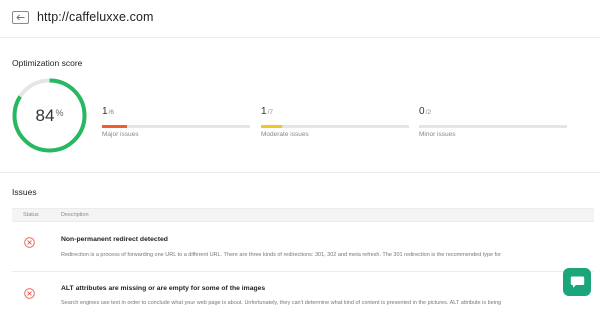  Describe the element at coordinates (493, 126) in the screenshot. I see `minor-progress-bar` at that location.